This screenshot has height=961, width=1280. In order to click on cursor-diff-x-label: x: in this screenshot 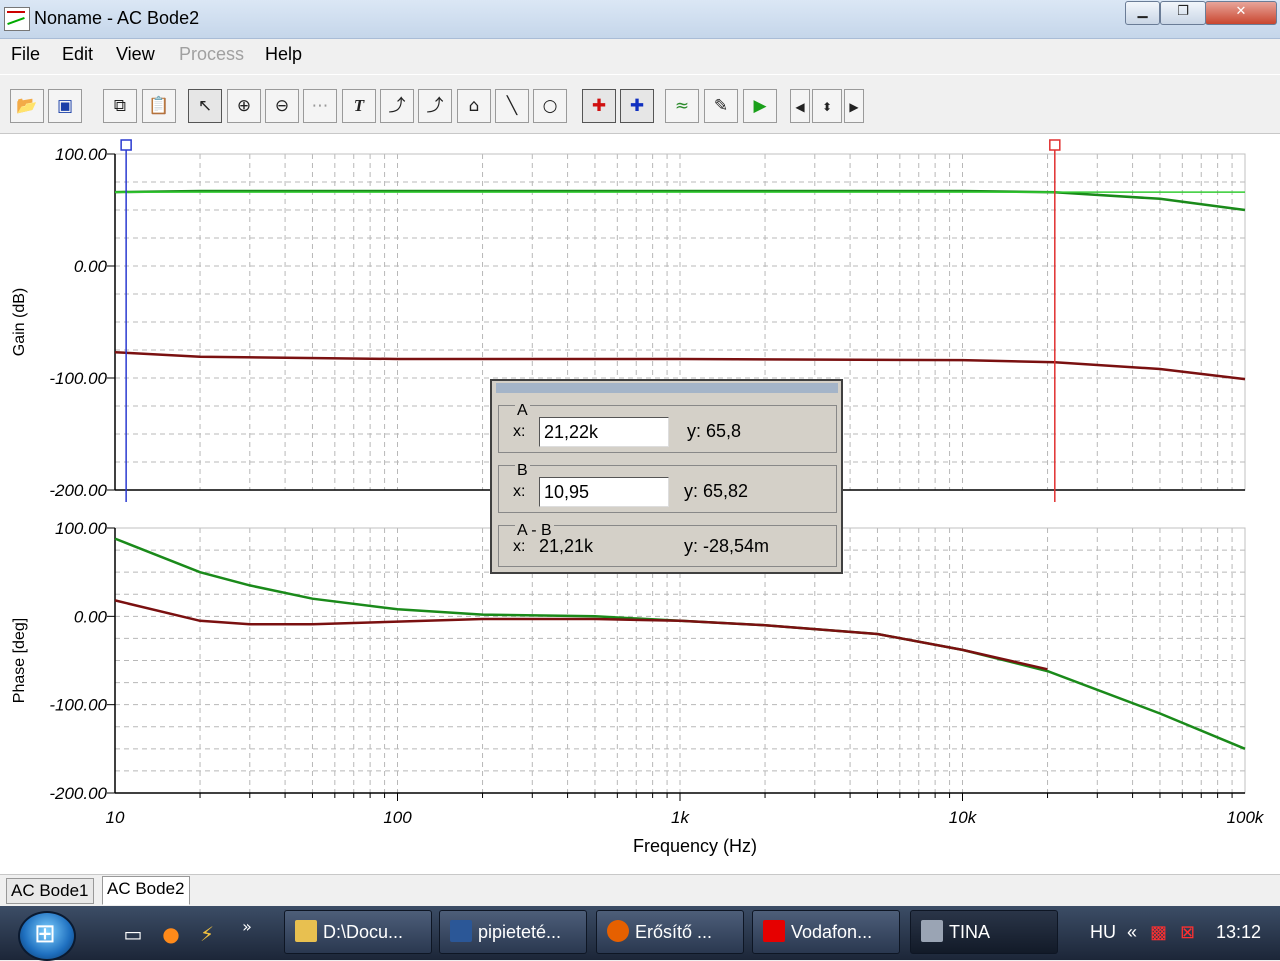, I will do `click(519, 546)`.